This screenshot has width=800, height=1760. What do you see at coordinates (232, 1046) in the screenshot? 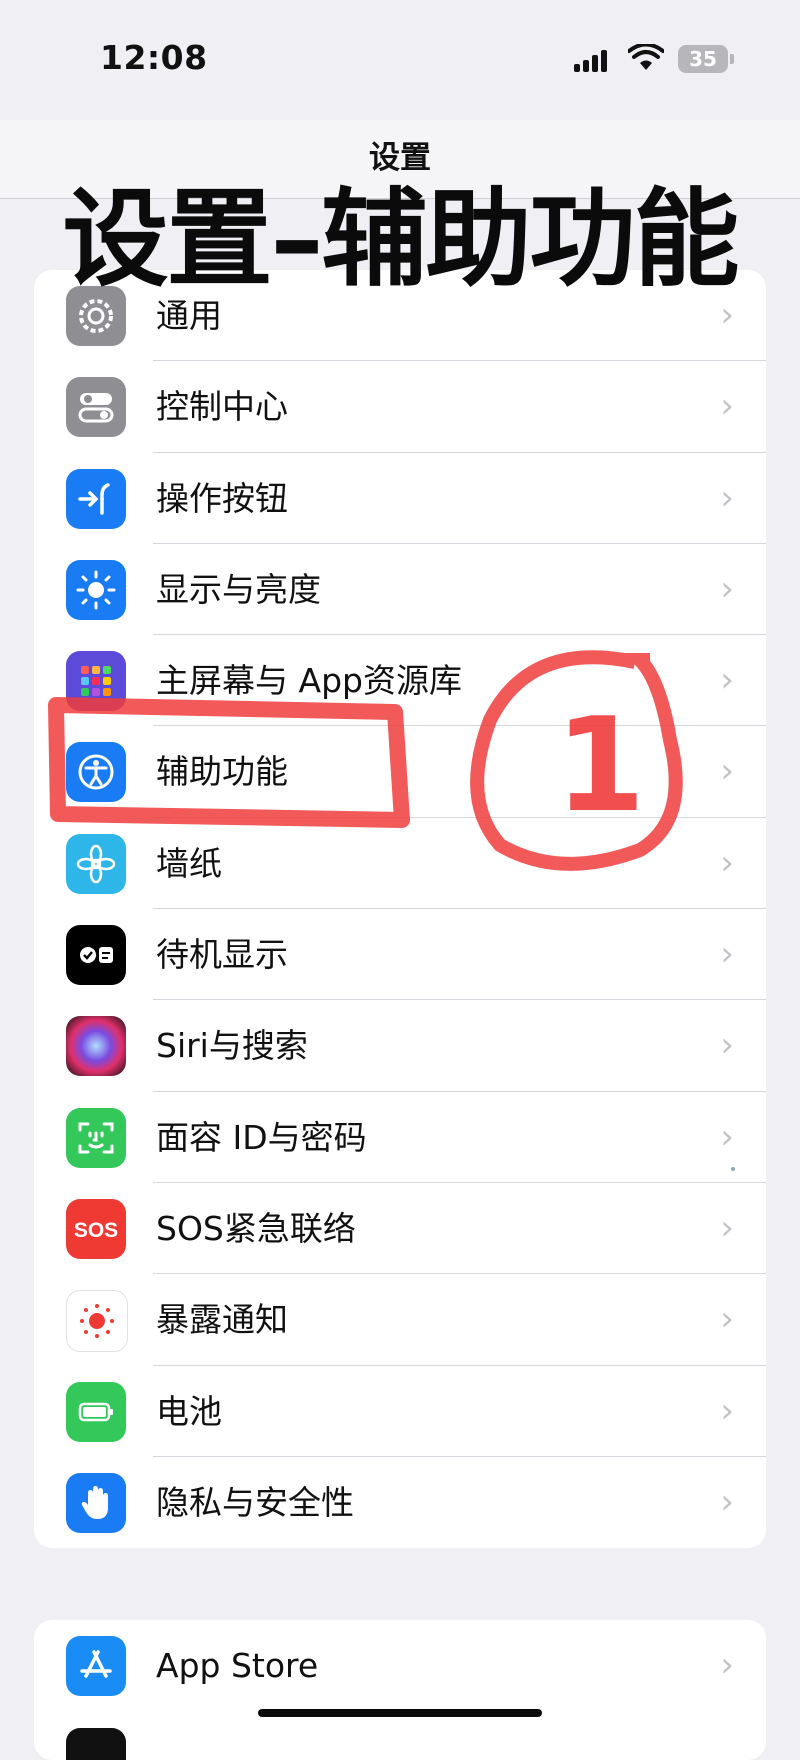
I see `settings-row-label: Siri与搜索` at bounding box center [232, 1046].